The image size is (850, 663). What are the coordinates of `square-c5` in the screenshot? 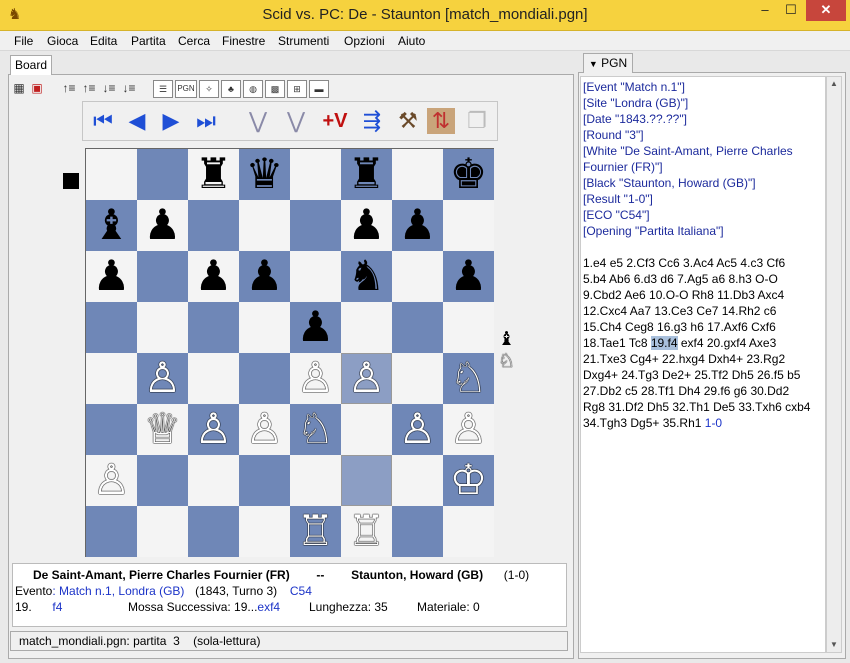 It's located at (213, 327).